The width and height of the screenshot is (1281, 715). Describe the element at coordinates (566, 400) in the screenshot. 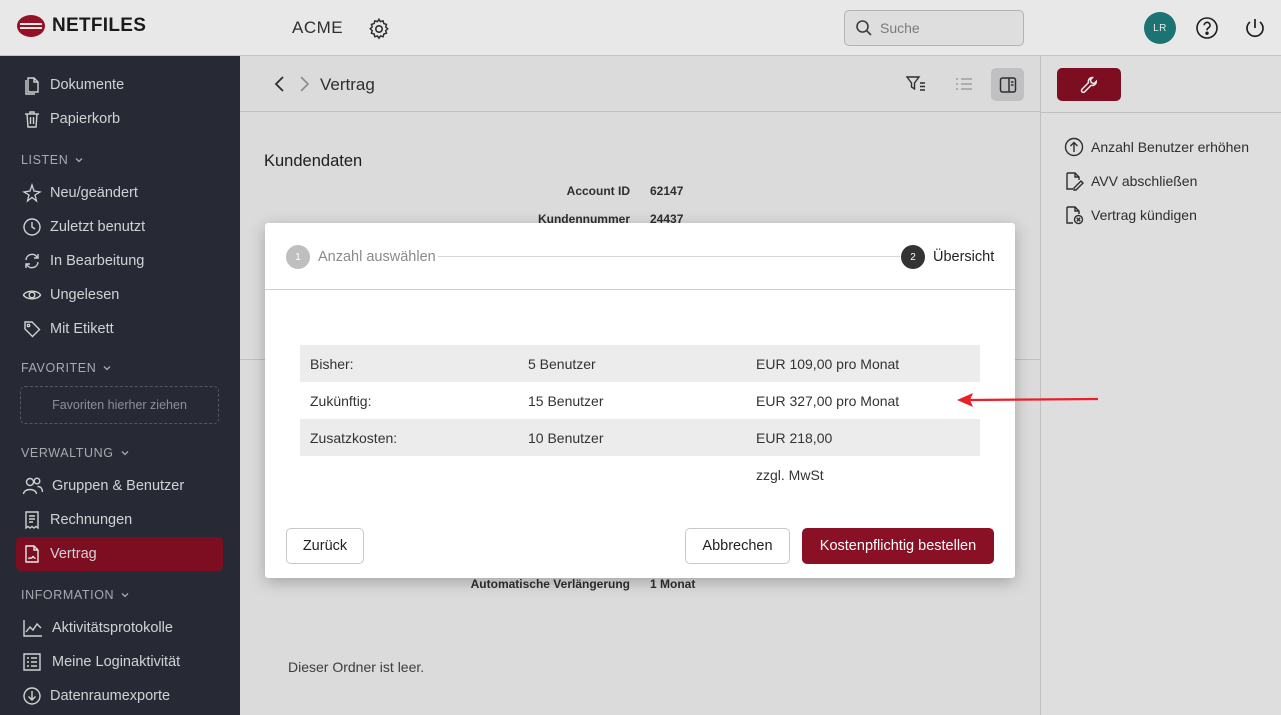

I see `row-users: 15 Benutzer` at that location.